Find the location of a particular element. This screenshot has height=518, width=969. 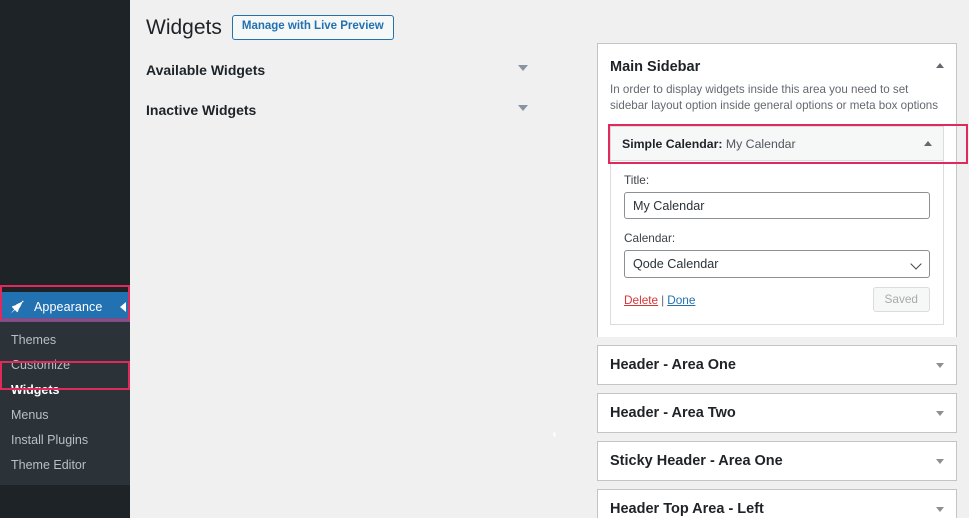

widget-simple-calendar-header: Simple Calendar: My Calendar is located at coordinates (777, 144).